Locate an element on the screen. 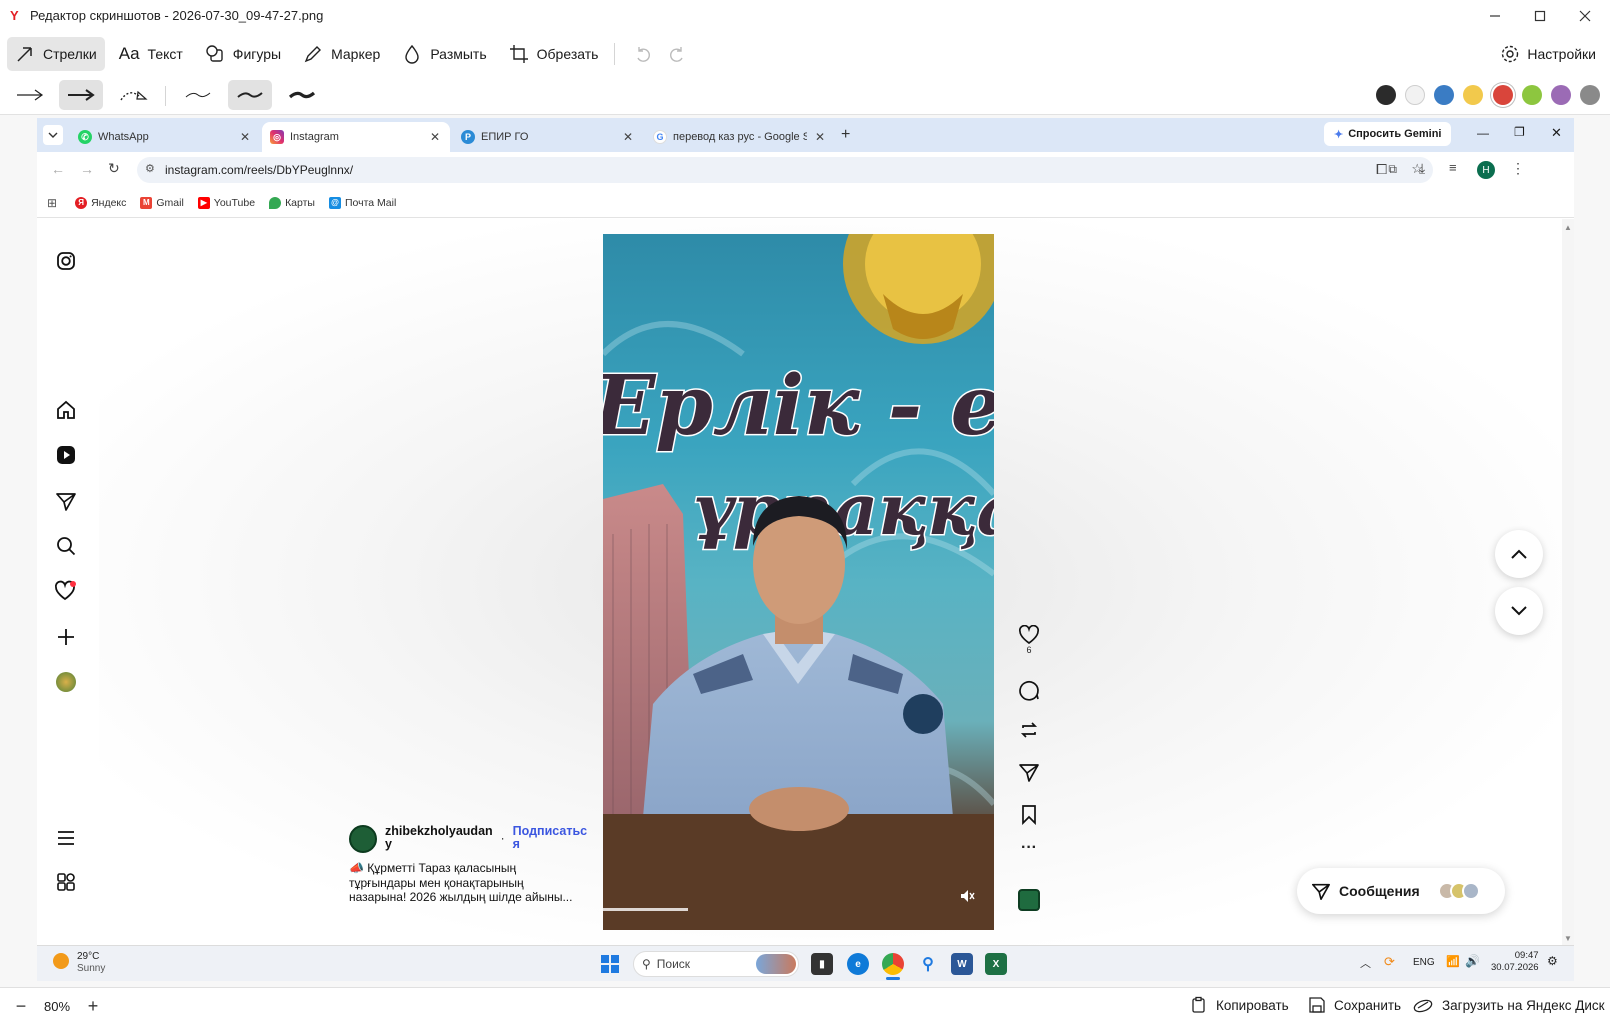 This screenshot has width=1610, height=1025. tool-marker-button: Маркер is located at coordinates (341, 54).